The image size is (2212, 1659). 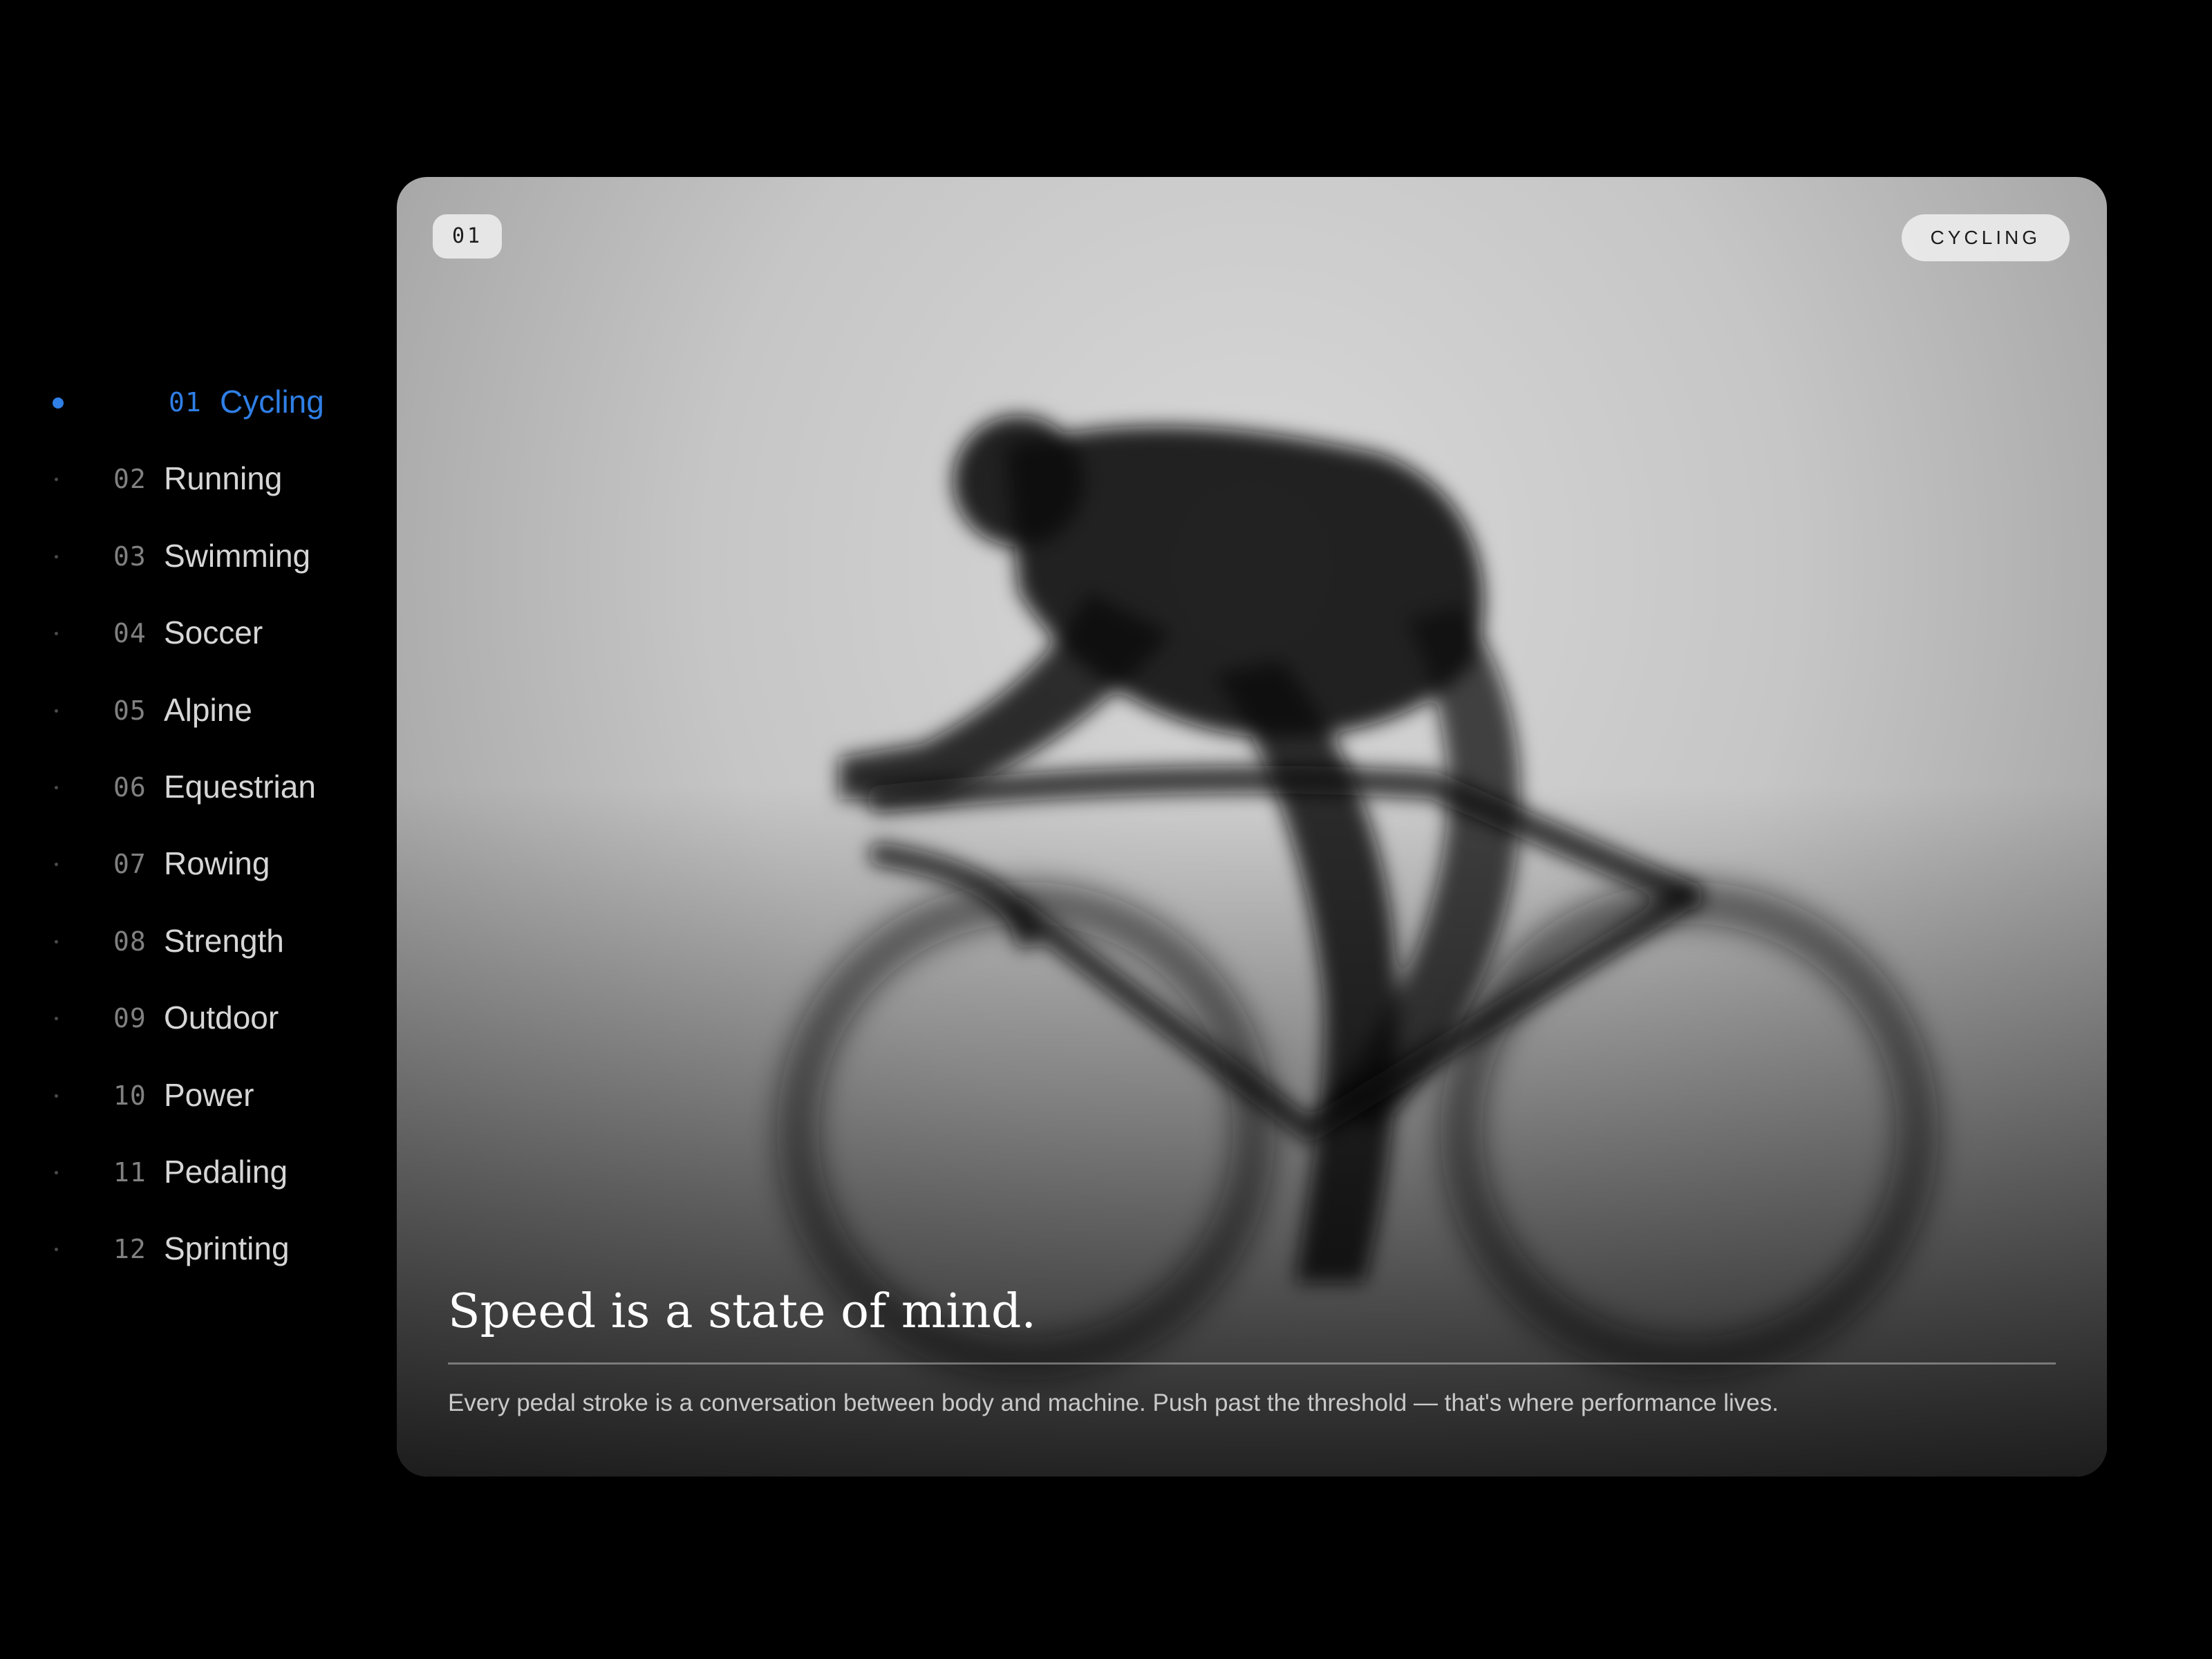 What do you see at coordinates (217, 863) in the screenshot?
I see `nav-item-label: Rowing` at bounding box center [217, 863].